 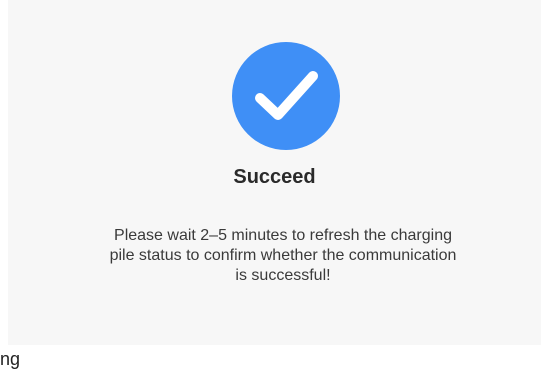 What do you see at coordinates (274, 177) in the screenshot?
I see `success-title: Succeed` at bounding box center [274, 177].